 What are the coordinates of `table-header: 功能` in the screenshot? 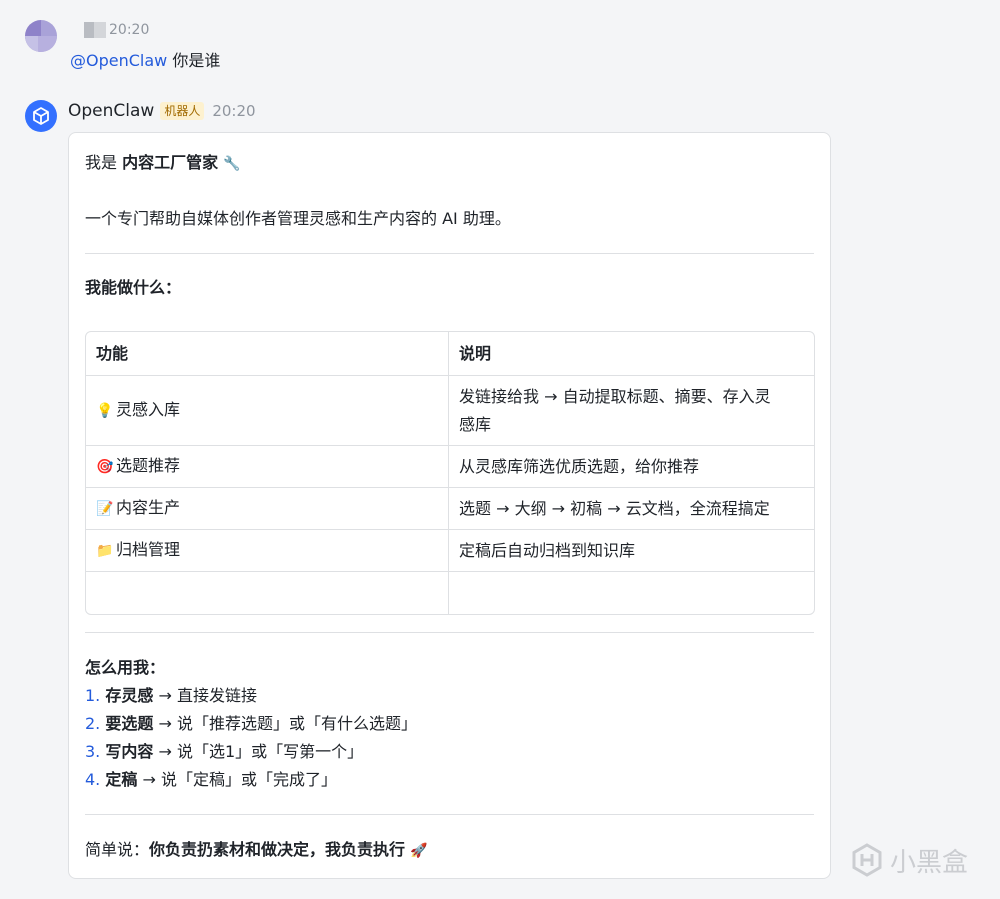 It's located at (267, 354).